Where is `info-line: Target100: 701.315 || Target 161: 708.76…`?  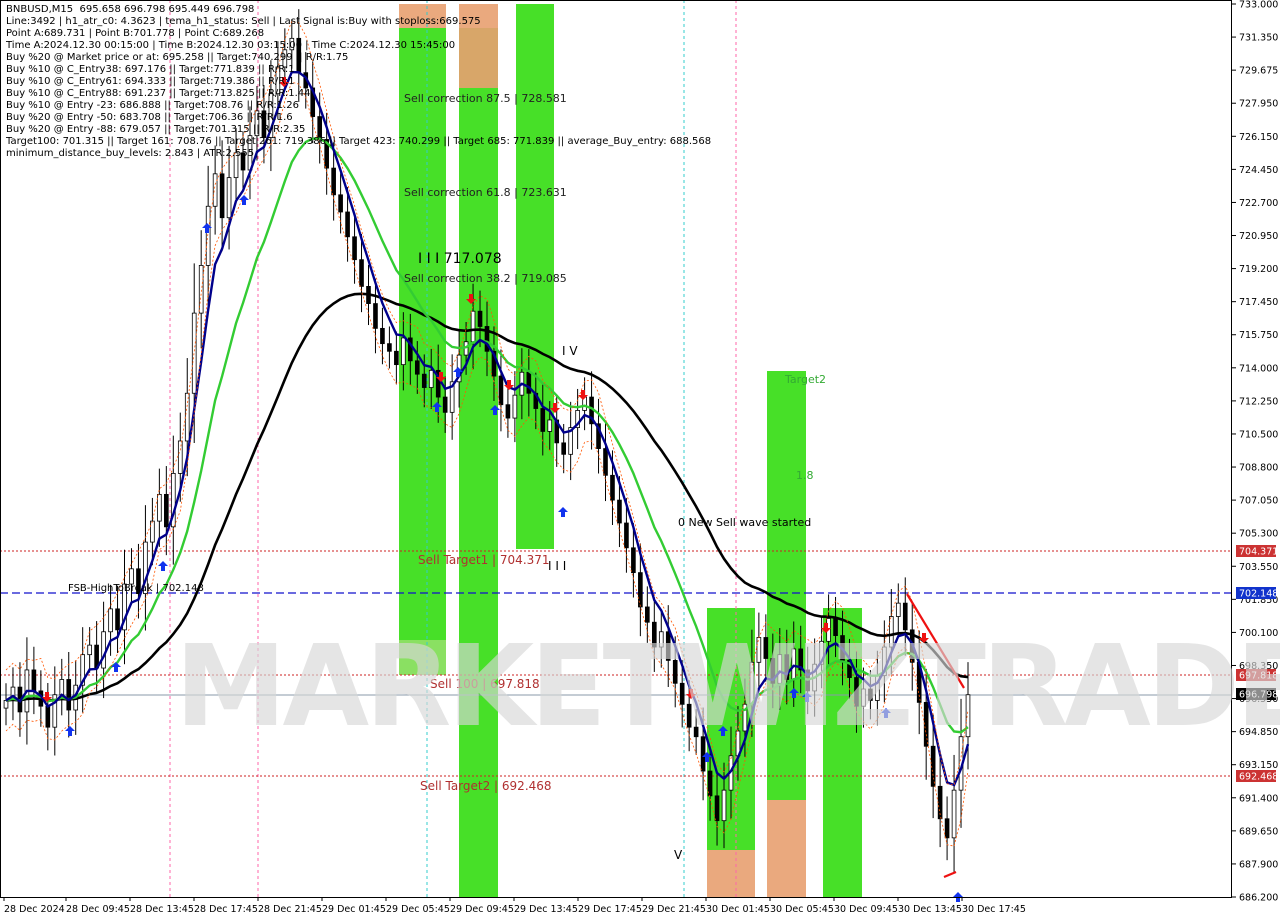 info-line: Target100: 701.315 || Target 161: 708.76… is located at coordinates (359, 141).